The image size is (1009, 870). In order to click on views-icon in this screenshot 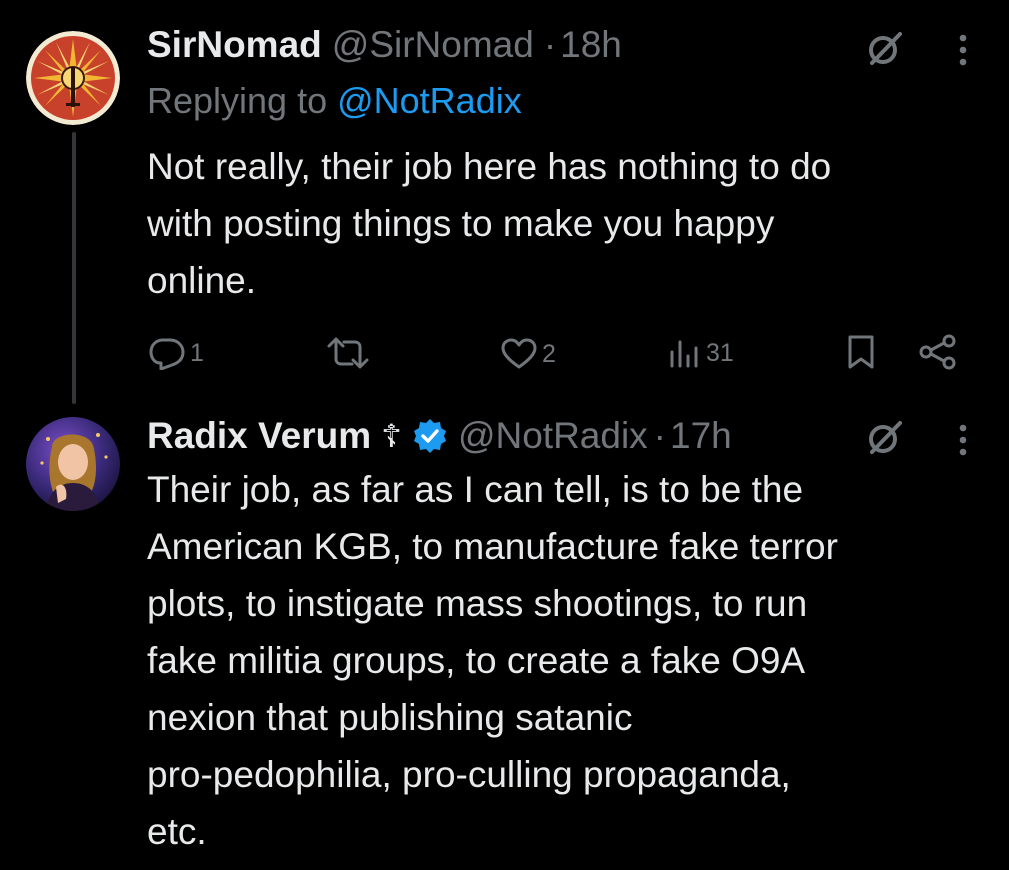, I will do `click(684, 354)`.